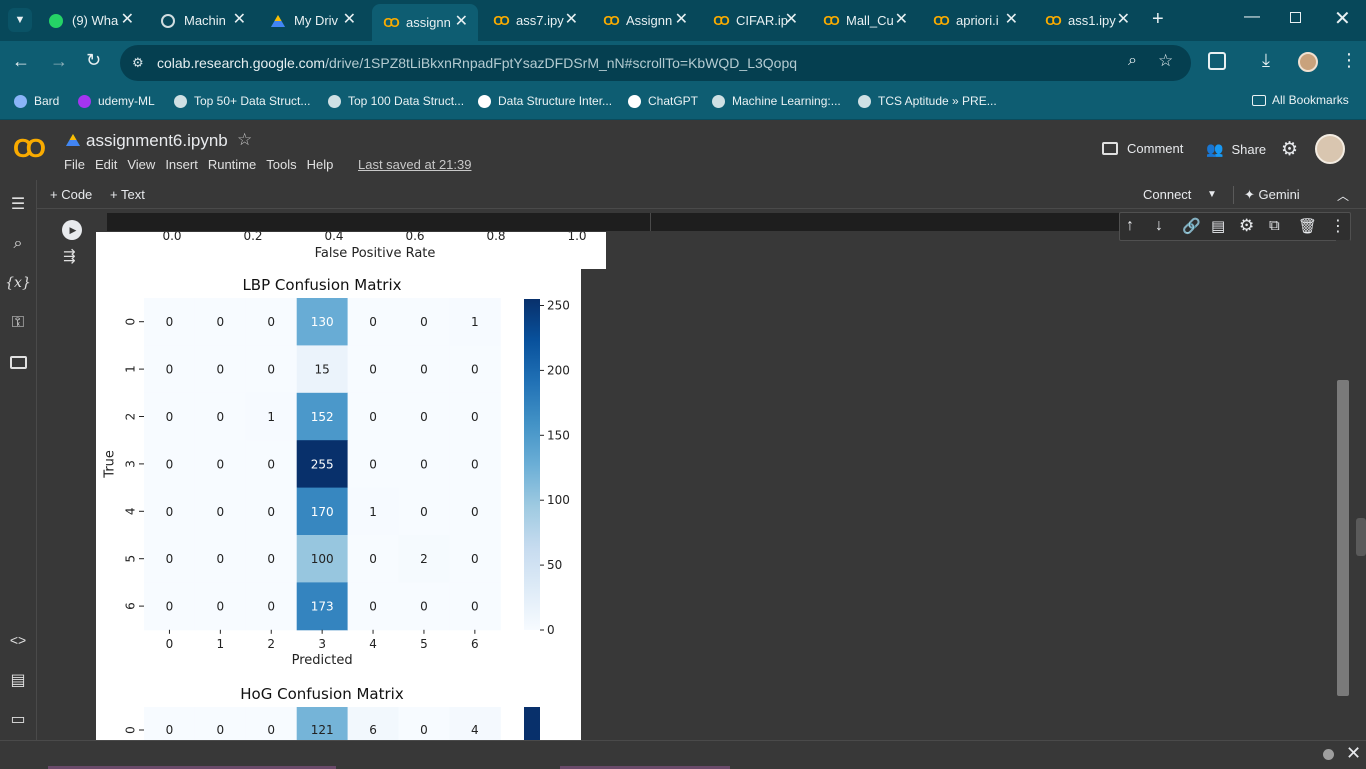 This screenshot has height=769, width=1366. I want to click on terminal-icon: ▭, so click(18, 719).